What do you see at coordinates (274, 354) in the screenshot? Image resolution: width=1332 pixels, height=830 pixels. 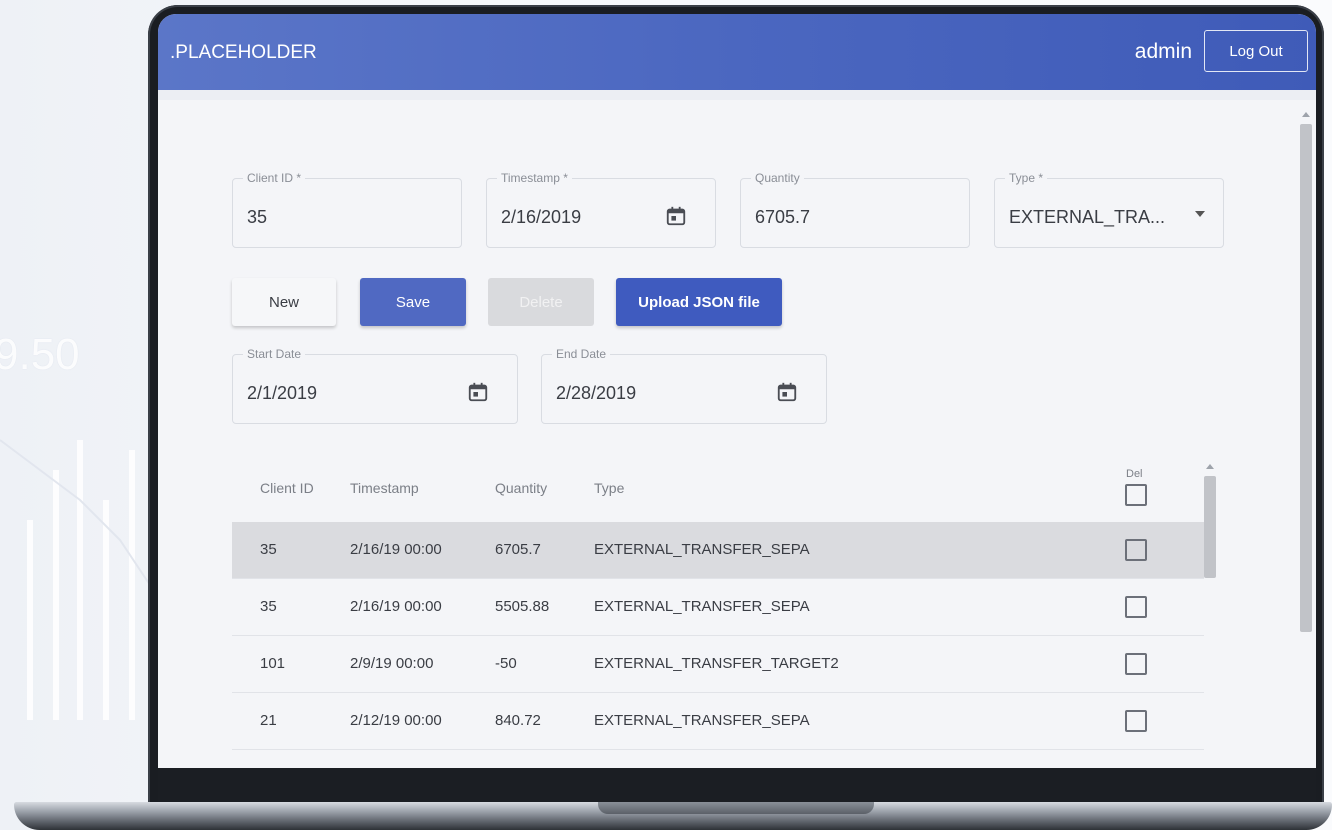 I see `start-date-label: Start Date` at bounding box center [274, 354].